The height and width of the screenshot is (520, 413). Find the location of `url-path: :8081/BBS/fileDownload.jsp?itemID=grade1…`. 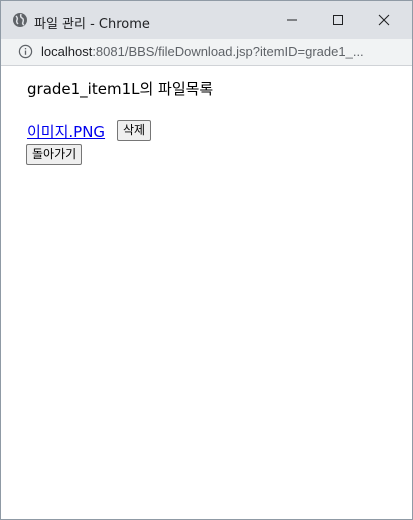

url-path: :8081/BBS/fileDownload.jsp?itemID=grade1… is located at coordinates (228, 51).